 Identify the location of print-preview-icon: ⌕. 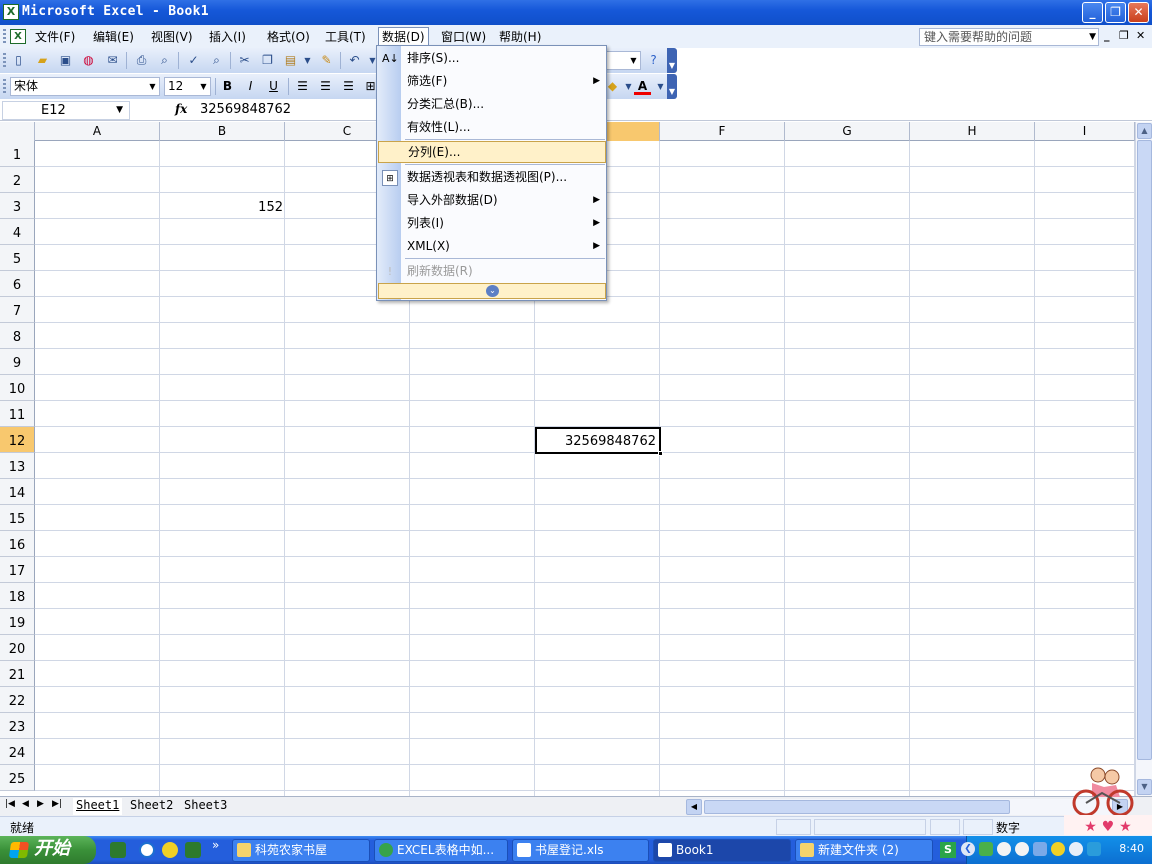
(164, 60).